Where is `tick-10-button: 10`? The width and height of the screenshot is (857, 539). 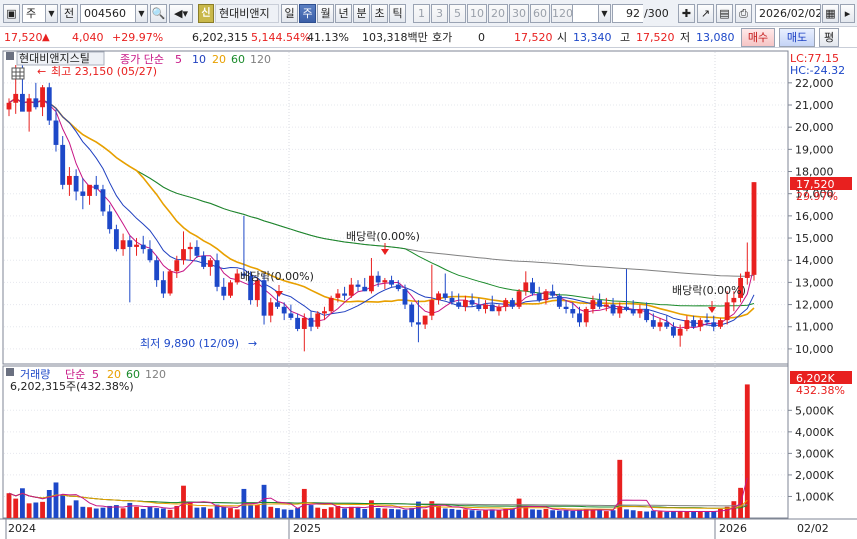
tick-10-button: 10 is located at coordinates (477, 13).